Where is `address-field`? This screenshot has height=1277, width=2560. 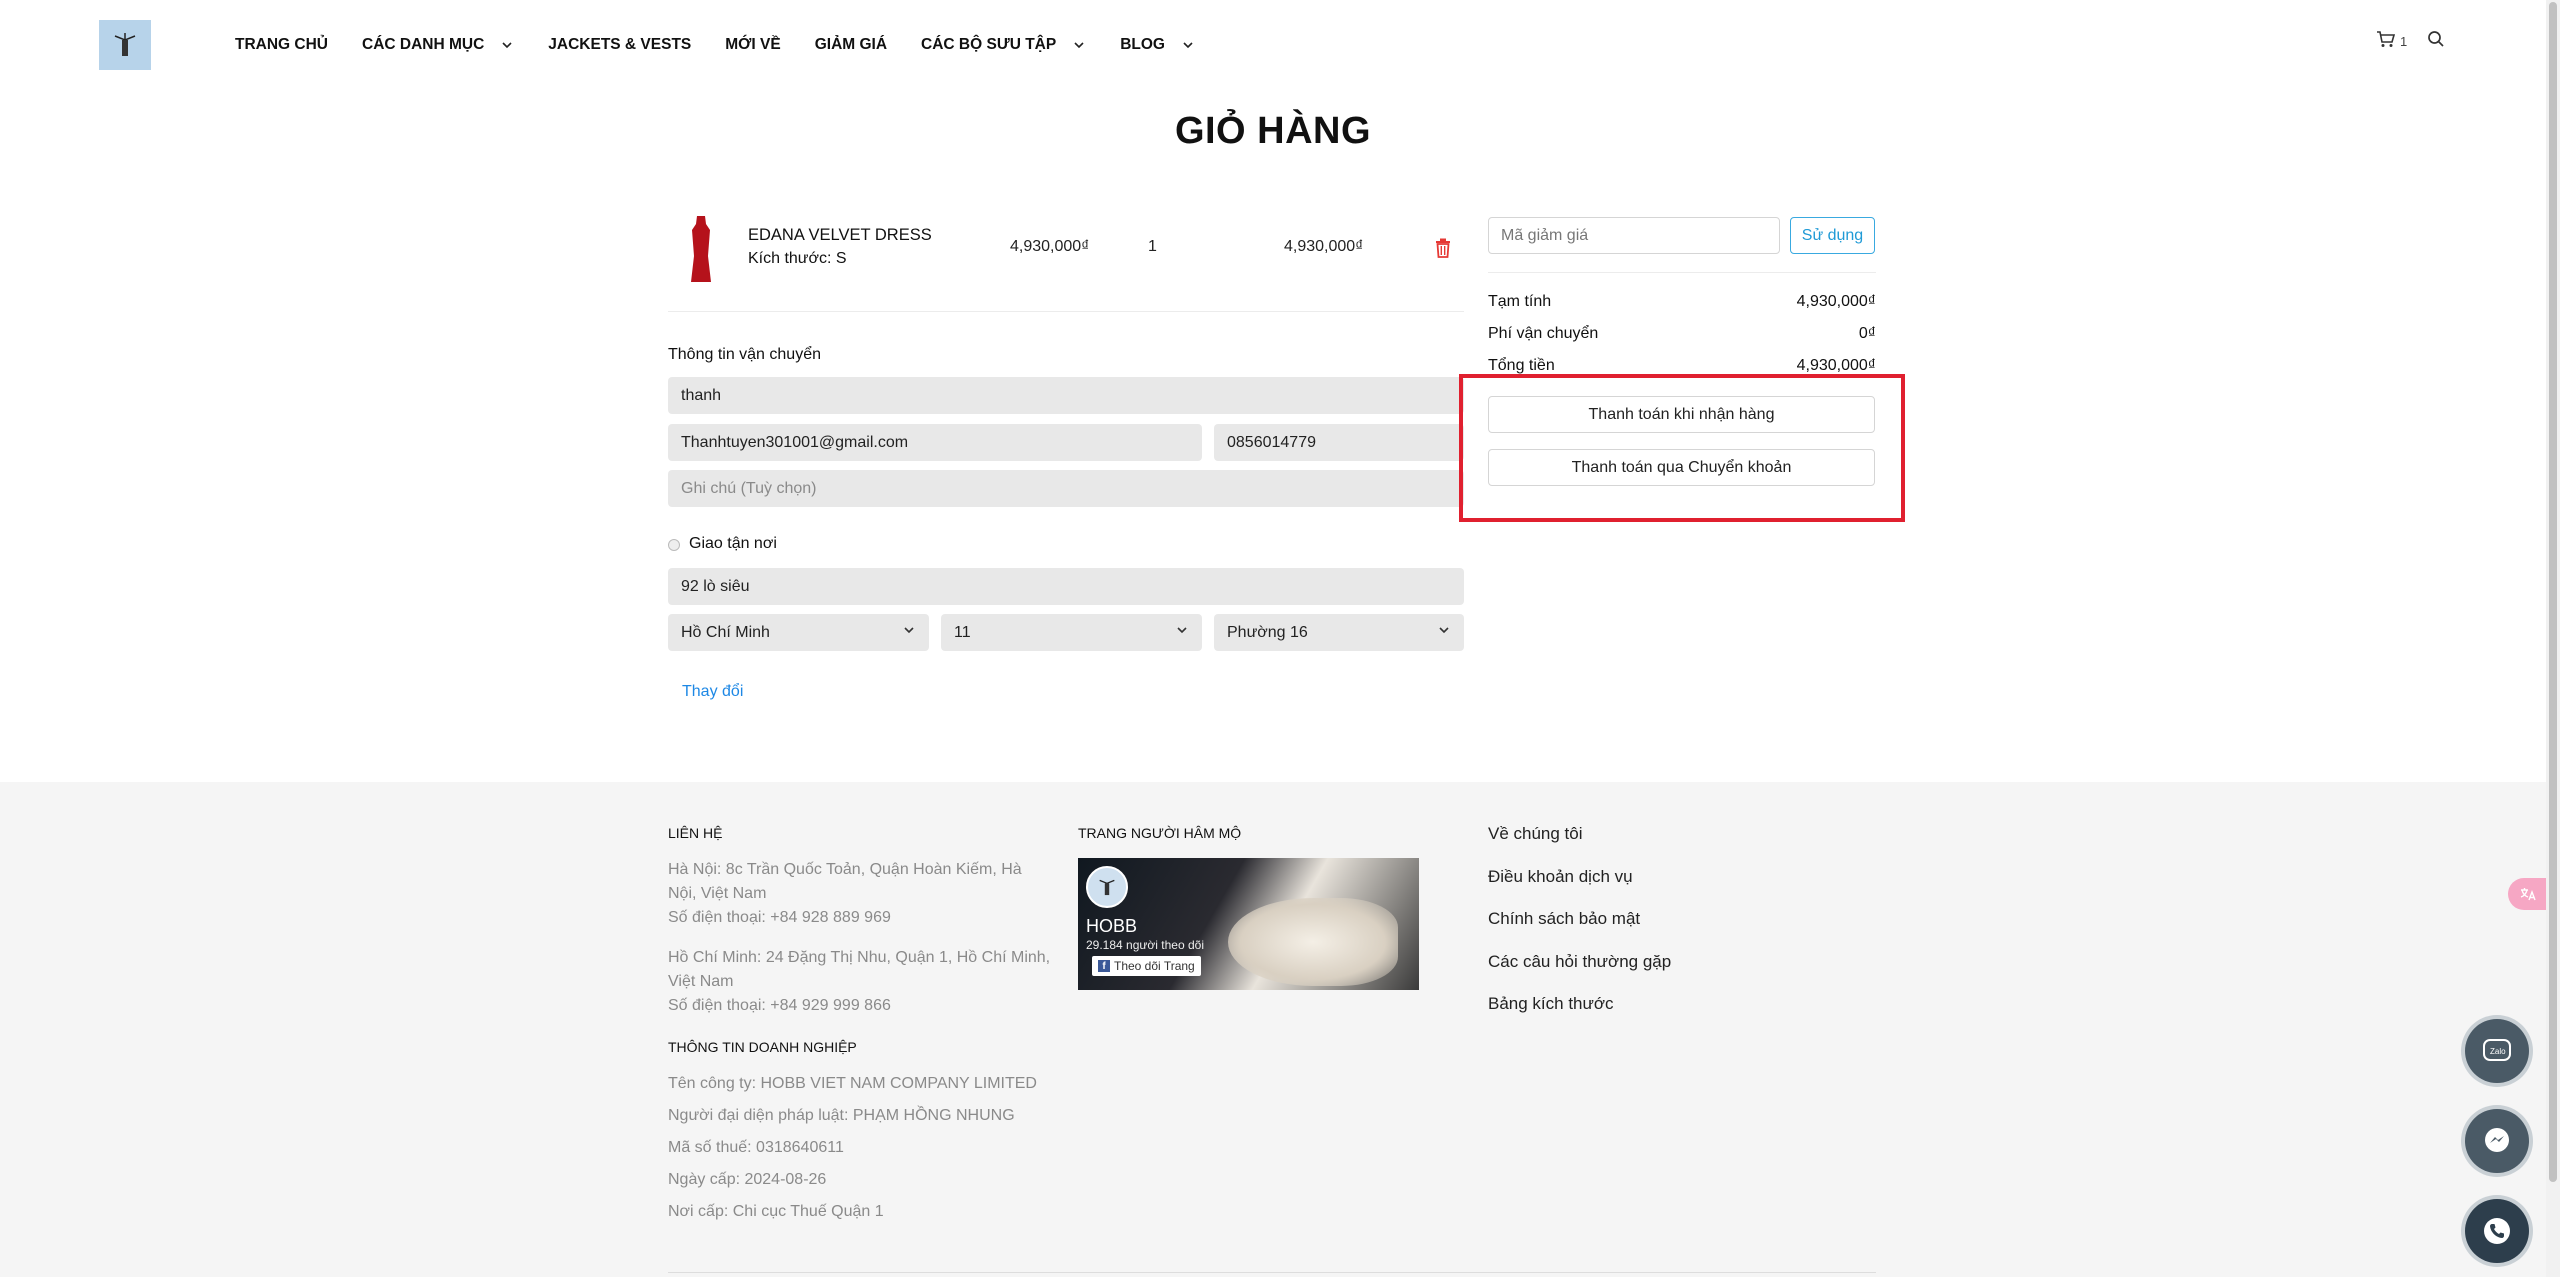 address-field is located at coordinates (1066, 586).